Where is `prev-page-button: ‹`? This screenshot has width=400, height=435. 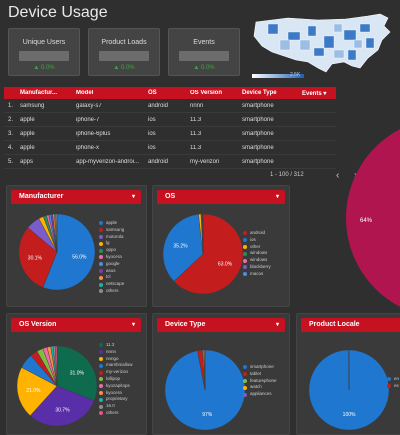
prev-page-button: ‹ is located at coordinates (337, 175).